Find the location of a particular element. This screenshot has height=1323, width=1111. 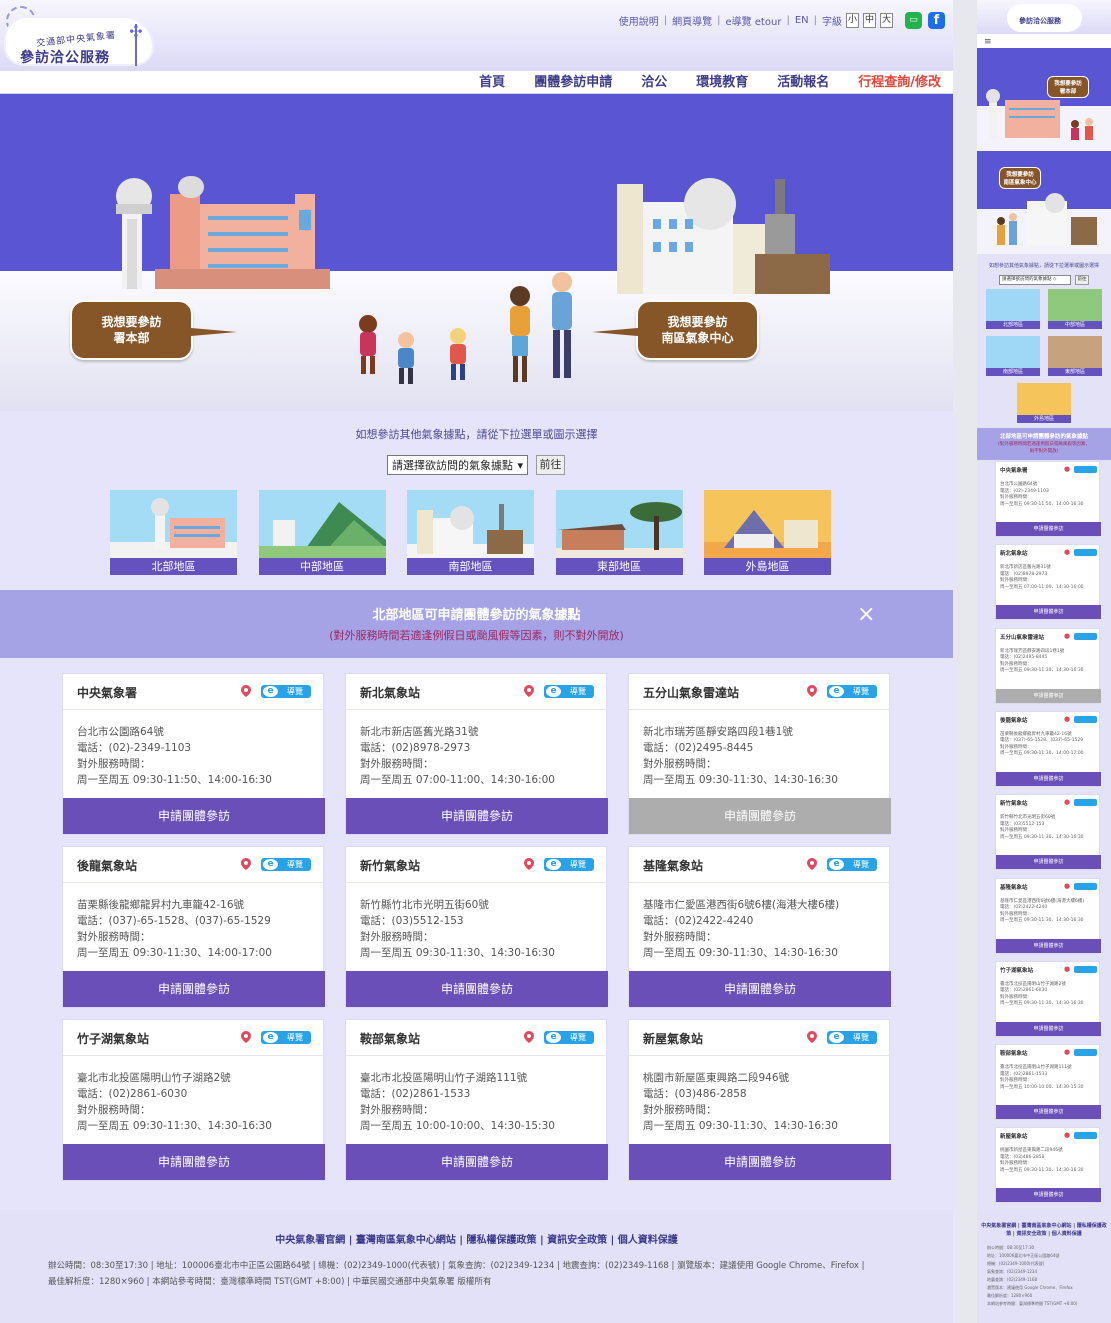

south-center-illustration is located at coordinates (725, 234).